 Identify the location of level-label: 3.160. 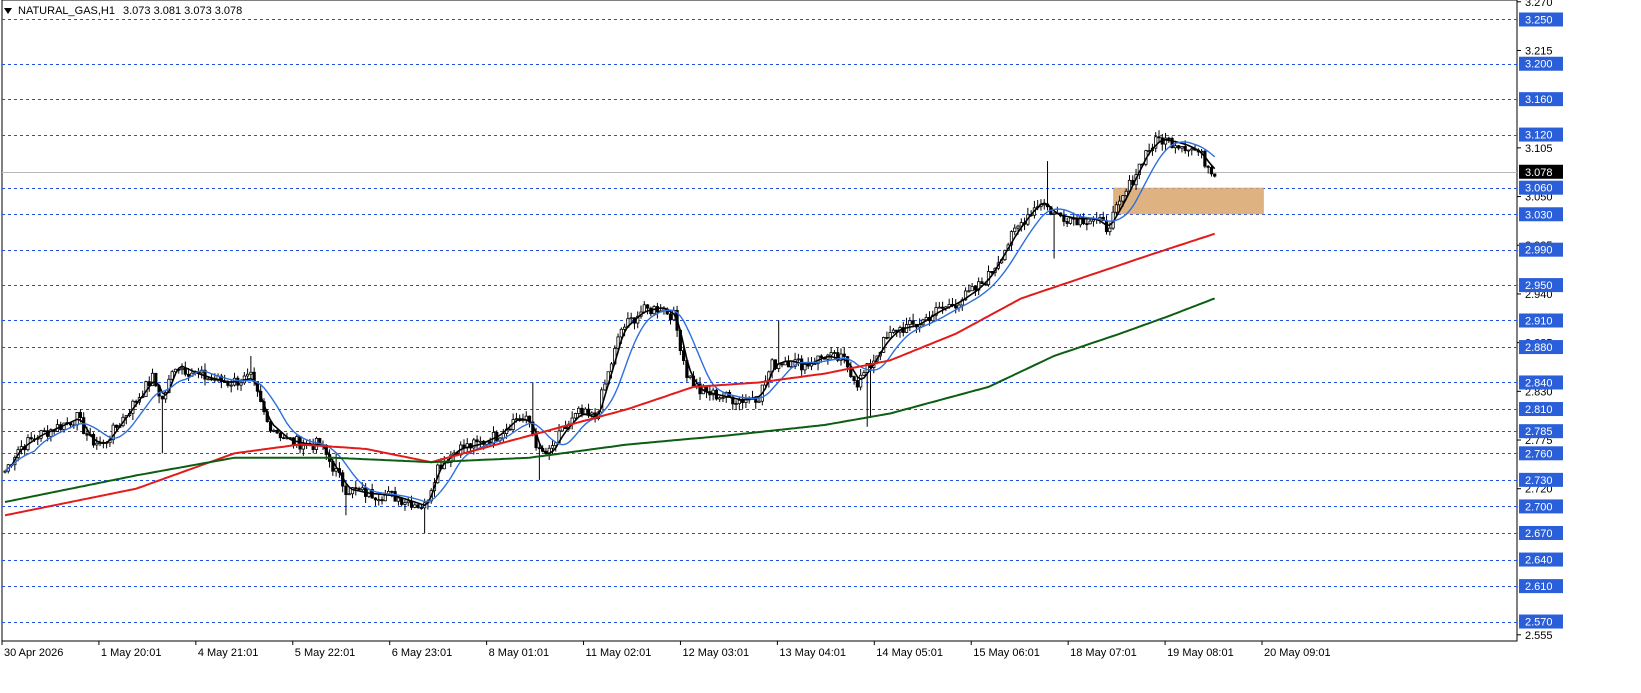
(1539, 100).